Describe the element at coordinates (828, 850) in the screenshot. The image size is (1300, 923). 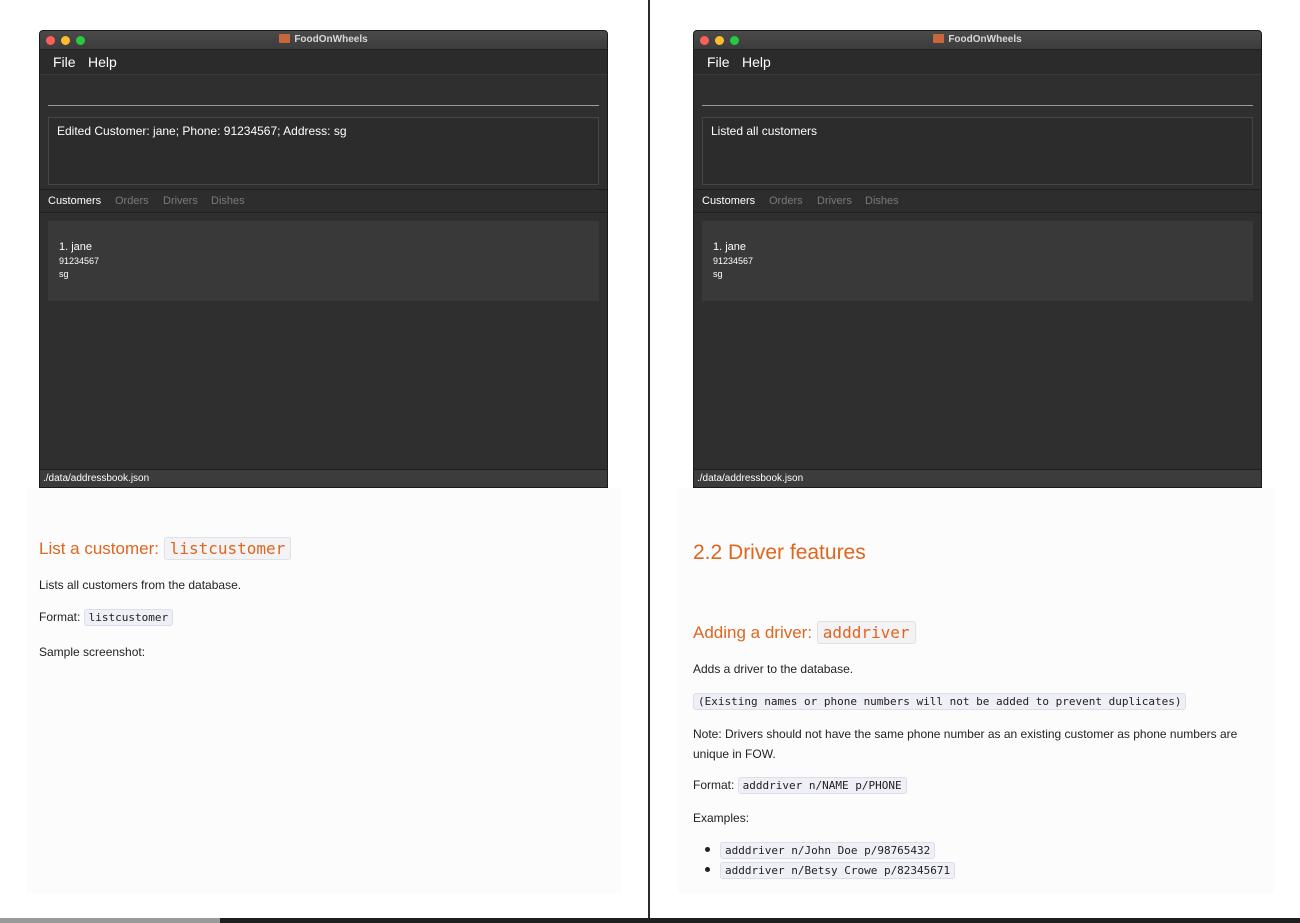
I see `example-code: adddriver n/John Doe p/98765432` at that location.